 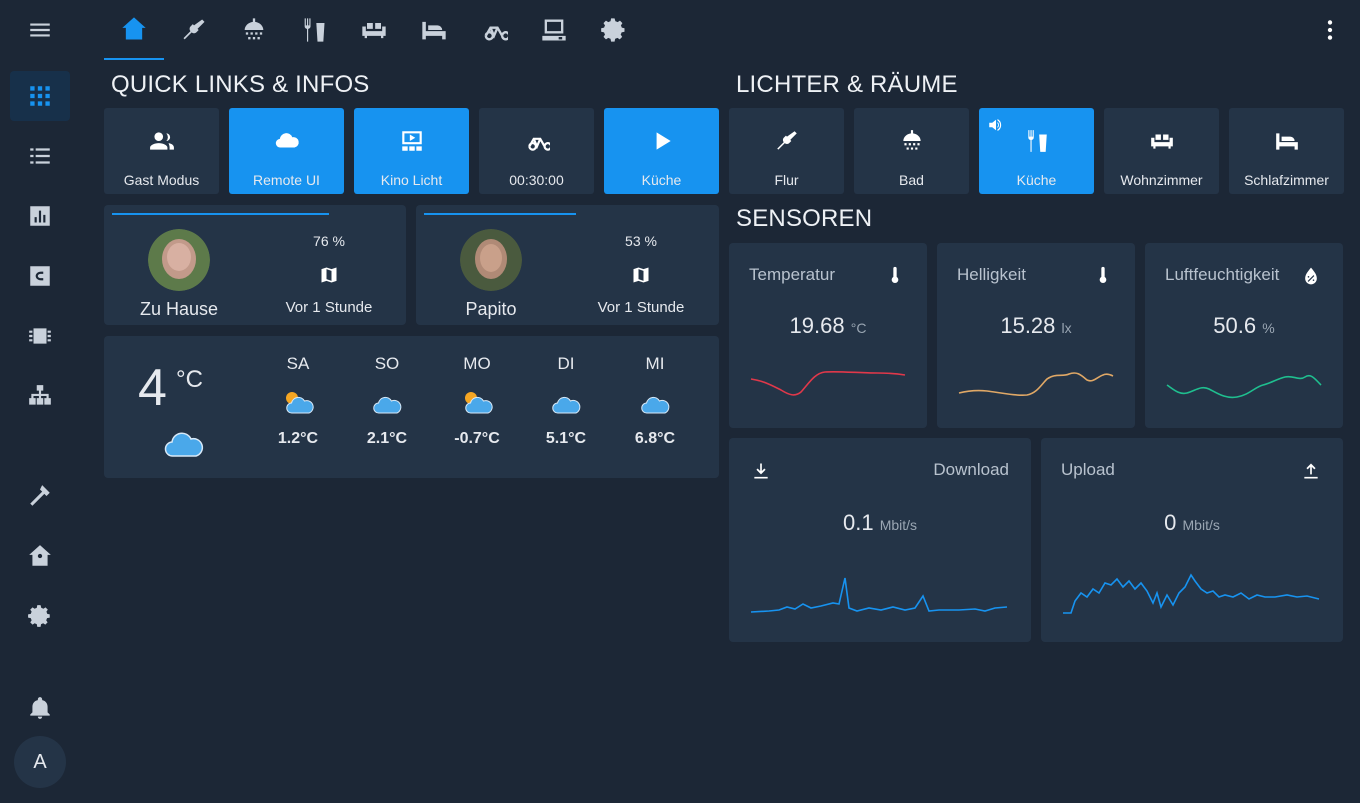 What do you see at coordinates (1066, 328) in the screenshot?
I see `sensor-unit: lx` at bounding box center [1066, 328].